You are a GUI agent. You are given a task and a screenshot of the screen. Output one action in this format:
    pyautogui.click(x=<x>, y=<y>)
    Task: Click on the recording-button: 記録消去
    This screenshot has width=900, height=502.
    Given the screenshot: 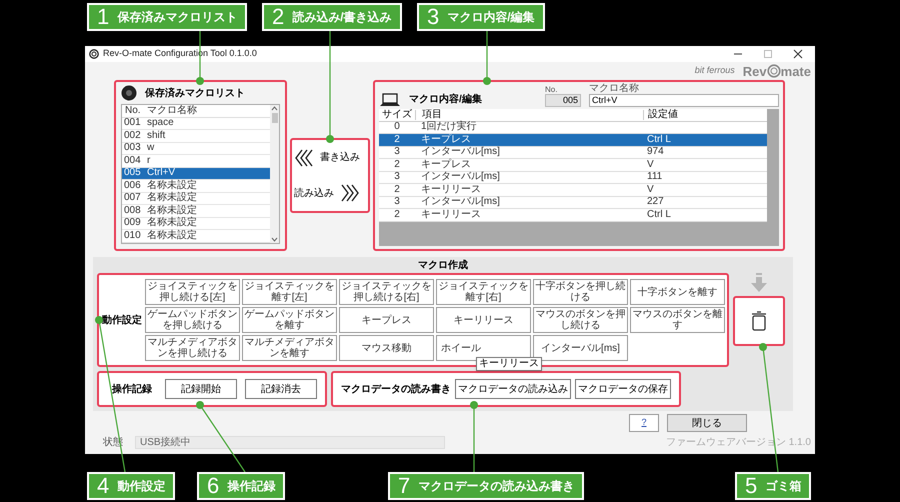 What is the action you would take?
    pyautogui.click(x=281, y=389)
    